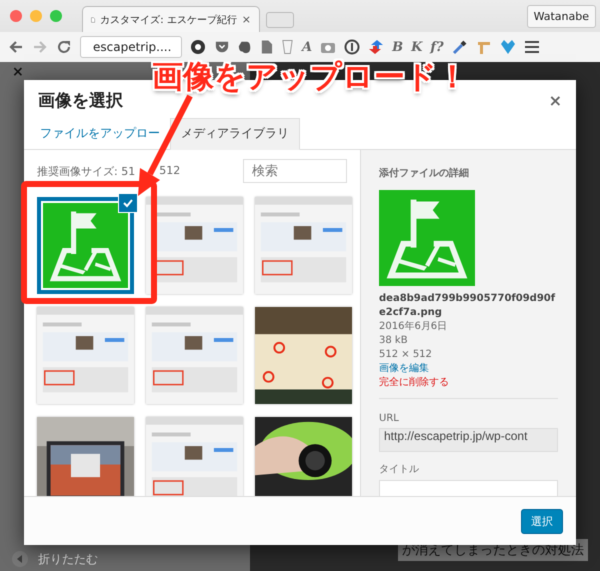 The image size is (600, 571). What do you see at coordinates (307, 47) in the screenshot?
I see `extension-button: A` at bounding box center [307, 47].